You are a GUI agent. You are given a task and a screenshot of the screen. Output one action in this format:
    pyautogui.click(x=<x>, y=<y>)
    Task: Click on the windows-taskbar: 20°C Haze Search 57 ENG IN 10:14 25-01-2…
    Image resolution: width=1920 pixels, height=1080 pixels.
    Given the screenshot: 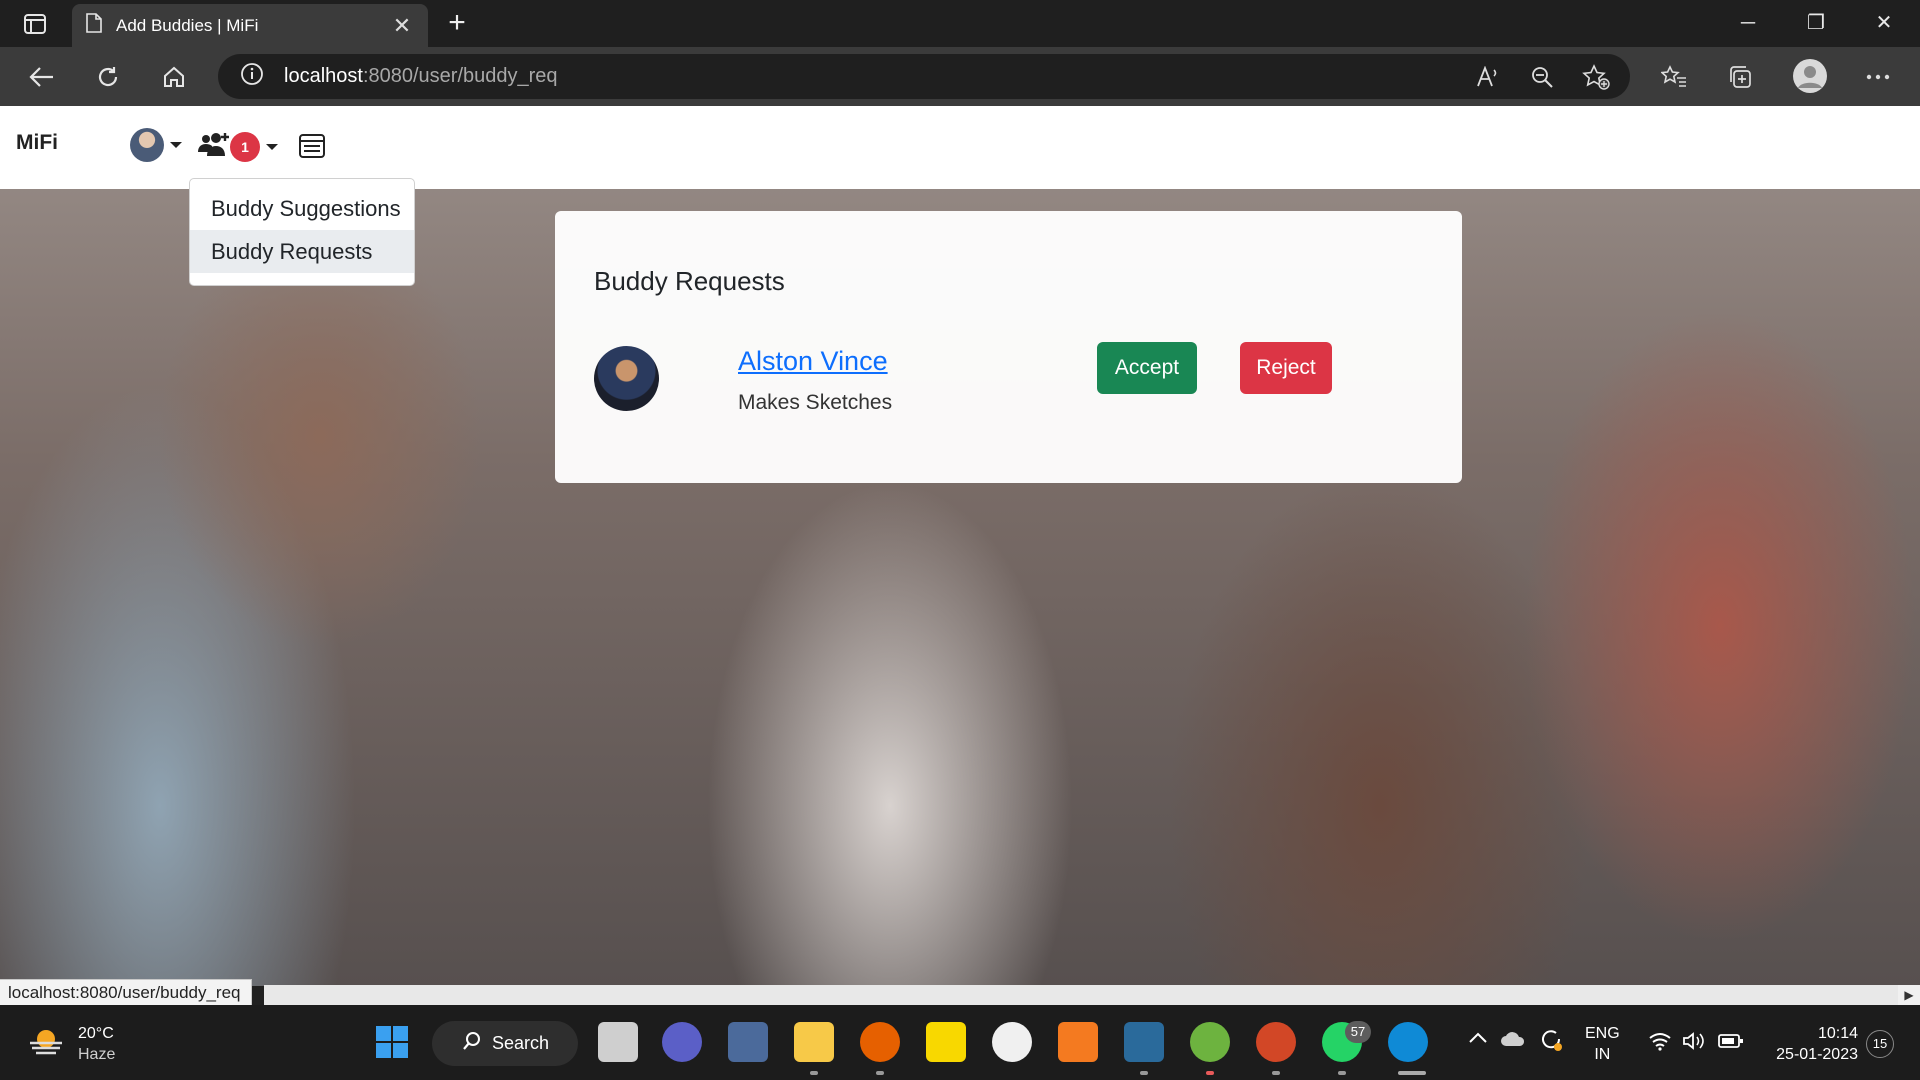 What is the action you would take?
    pyautogui.click(x=960, y=1042)
    